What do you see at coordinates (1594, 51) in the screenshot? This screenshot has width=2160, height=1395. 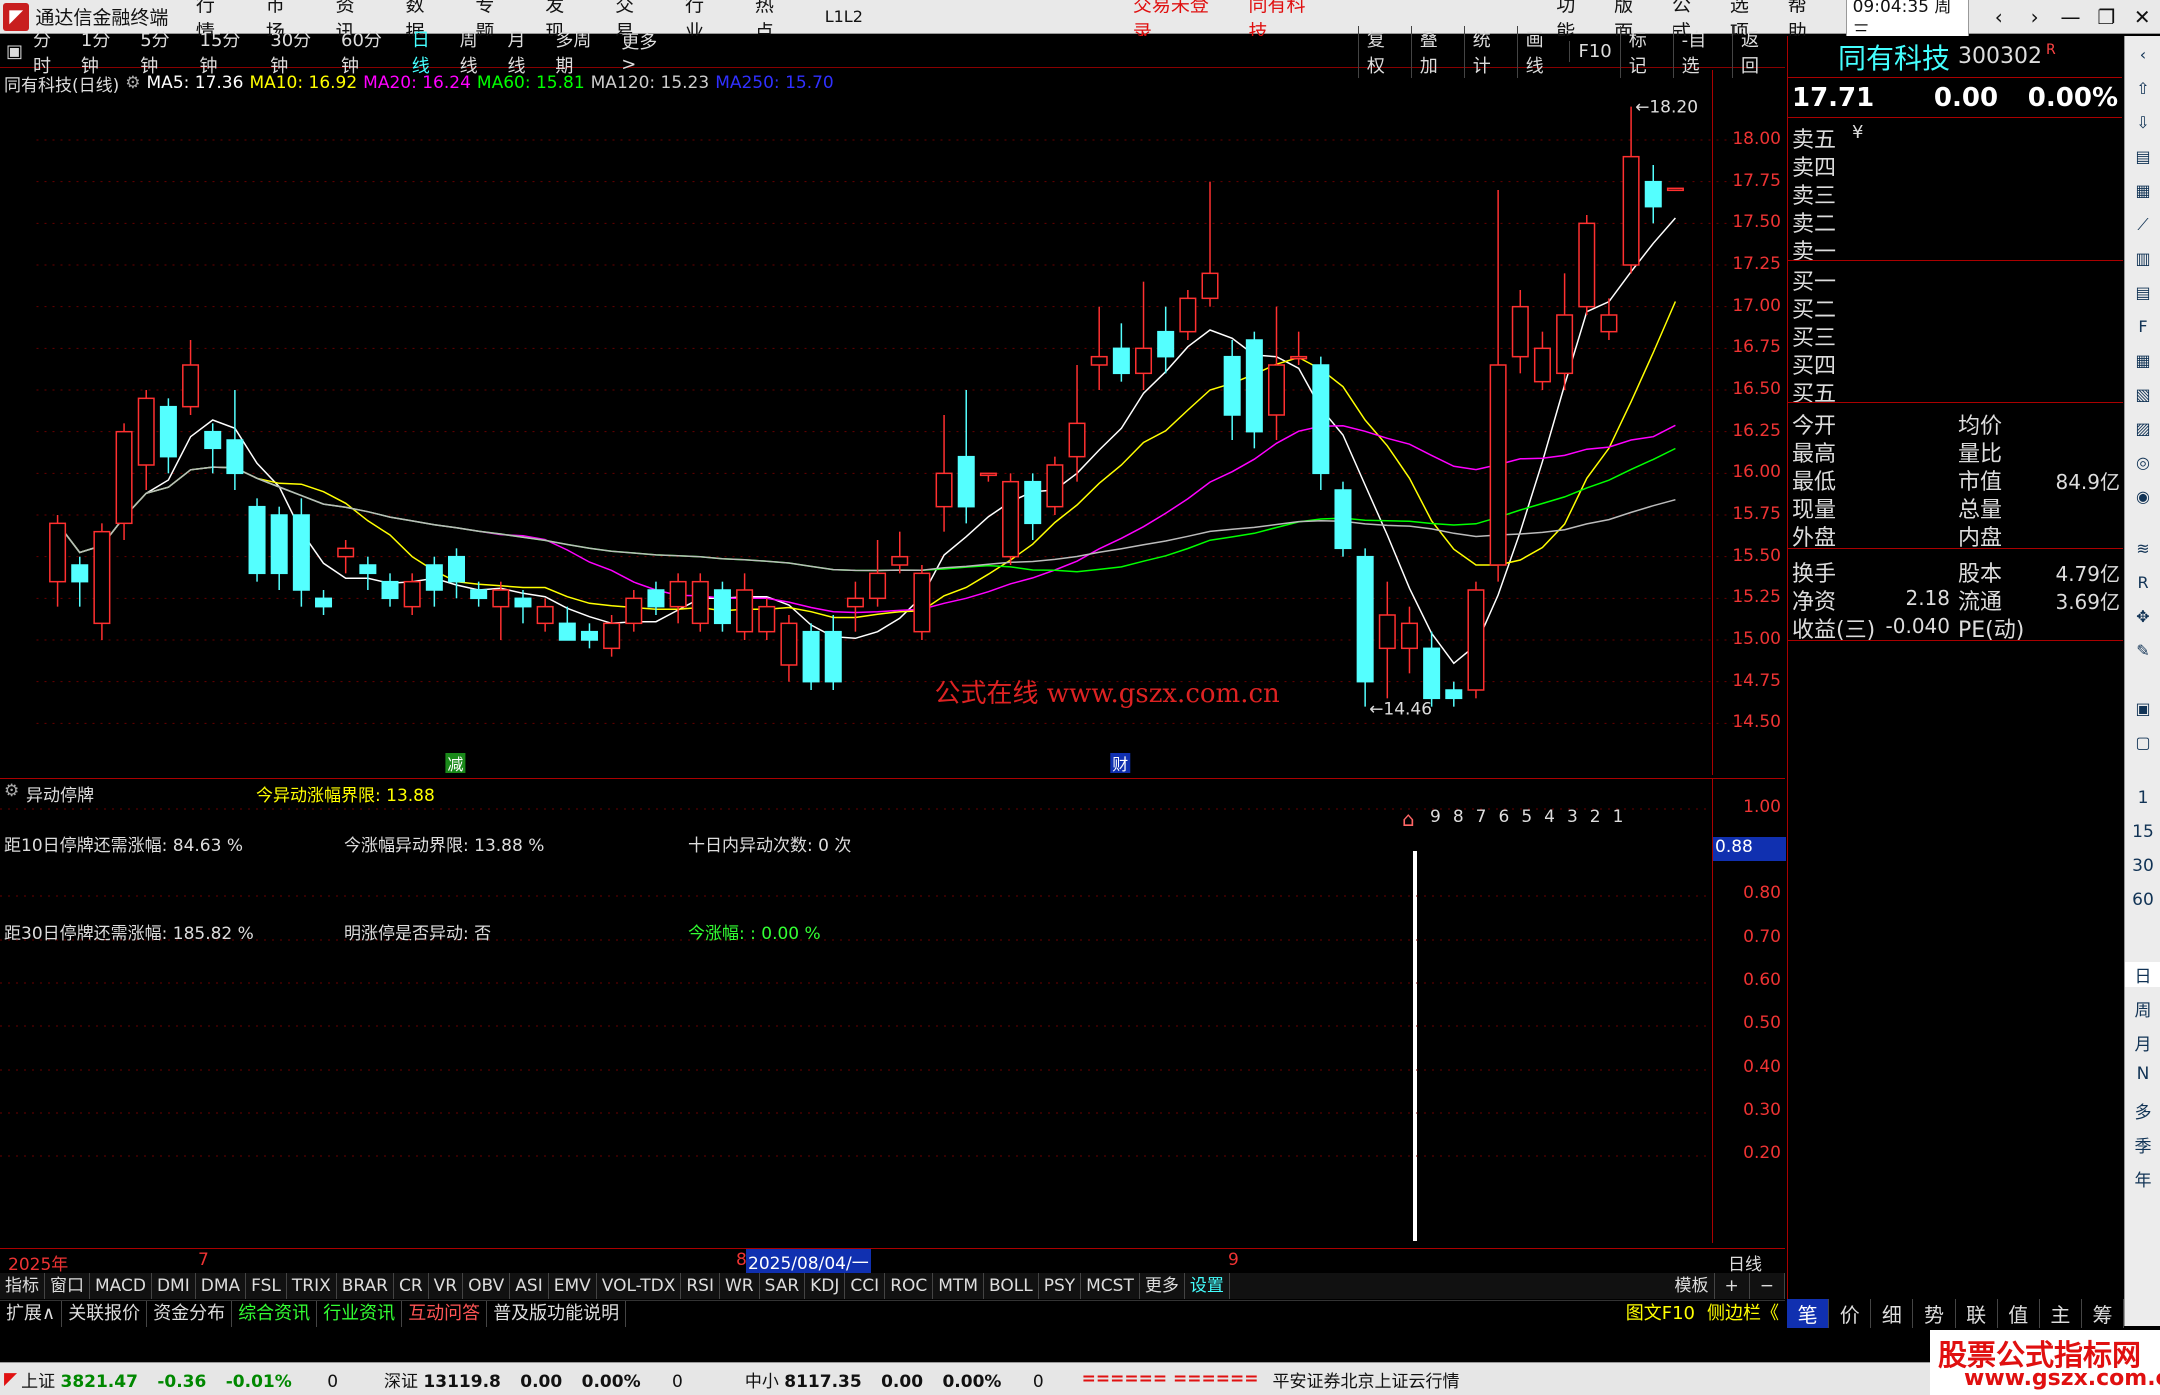 I see `tool-f10: F10` at bounding box center [1594, 51].